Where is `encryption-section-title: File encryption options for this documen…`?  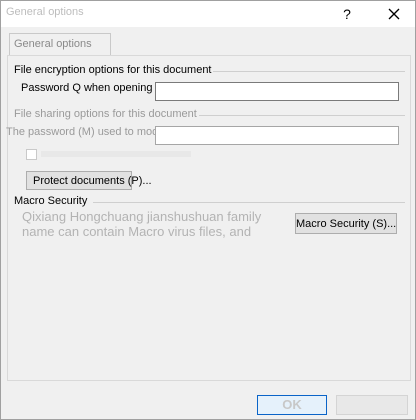 encryption-section-title: File encryption options for this documen… is located at coordinates (113, 70).